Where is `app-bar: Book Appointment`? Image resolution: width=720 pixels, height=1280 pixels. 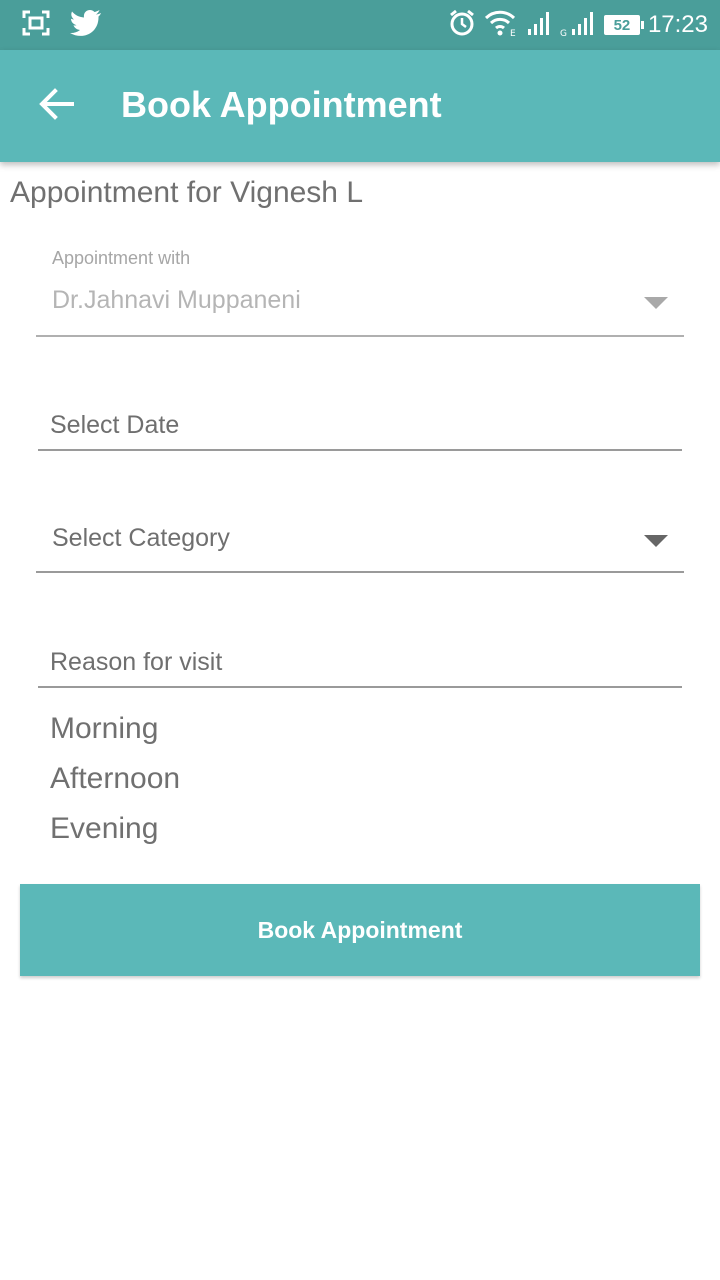
app-bar: Book Appointment is located at coordinates (360, 106).